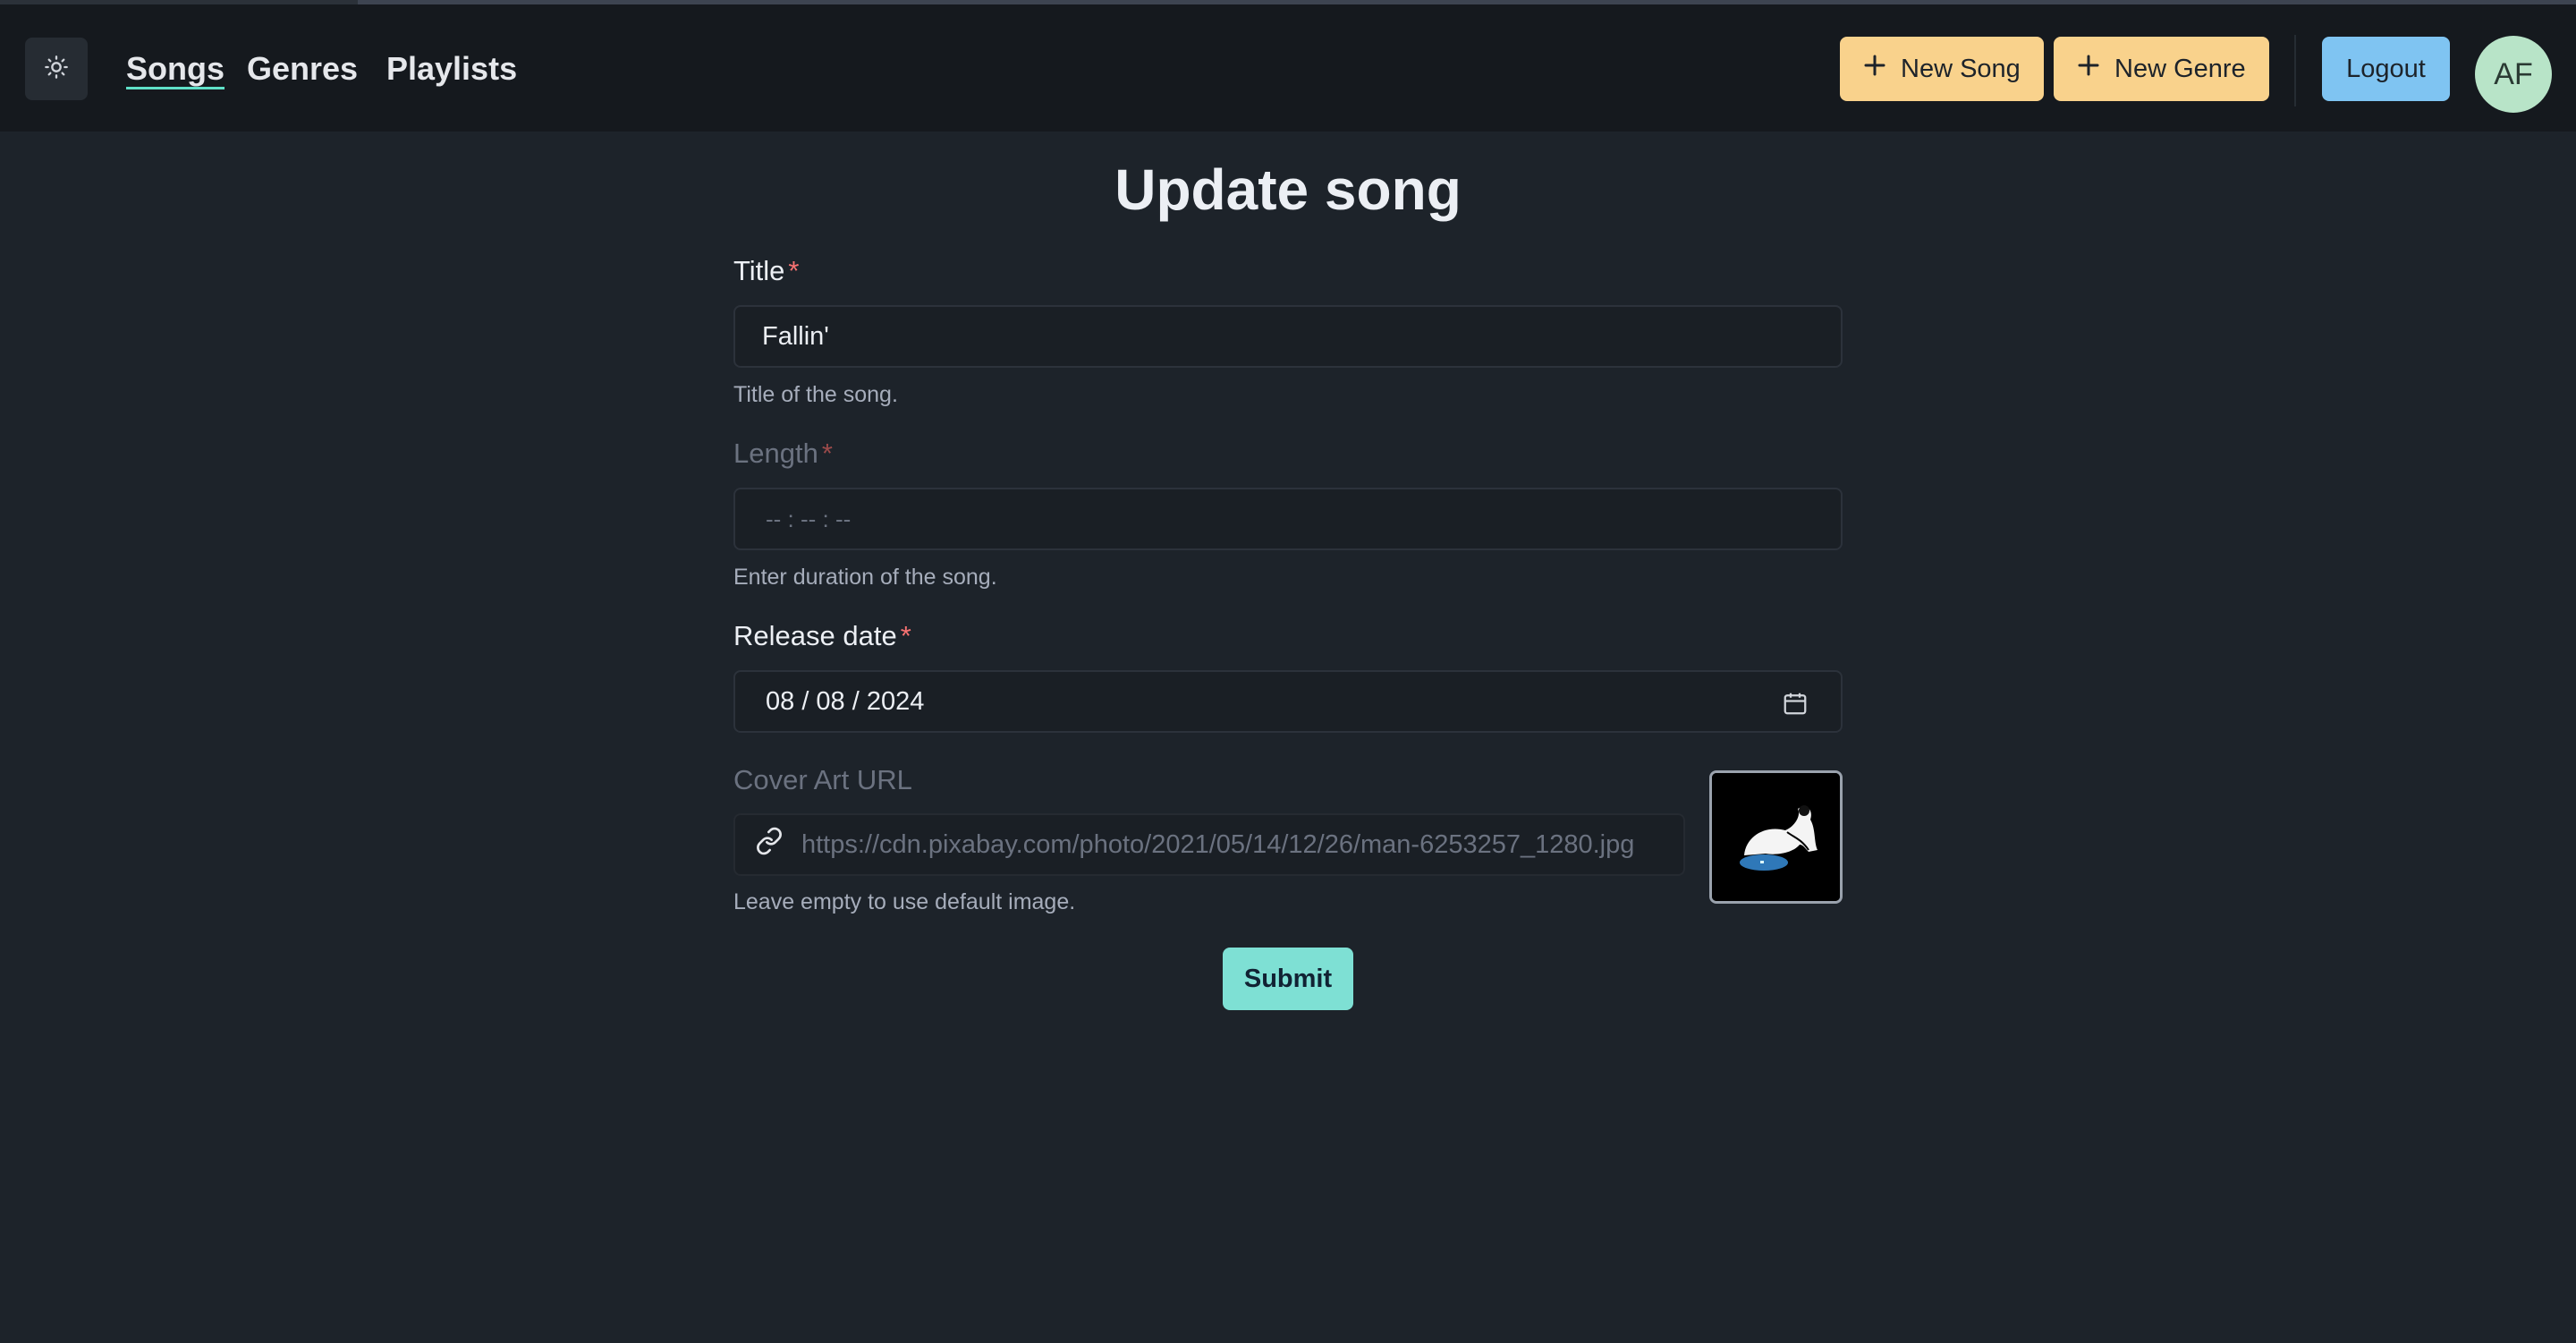 The width and height of the screenshot is (2576, 1343). What do you see at coordinates (2513, 74) in the screenshot?
I see `avatar: AF` at bounding box center [2513, 74].